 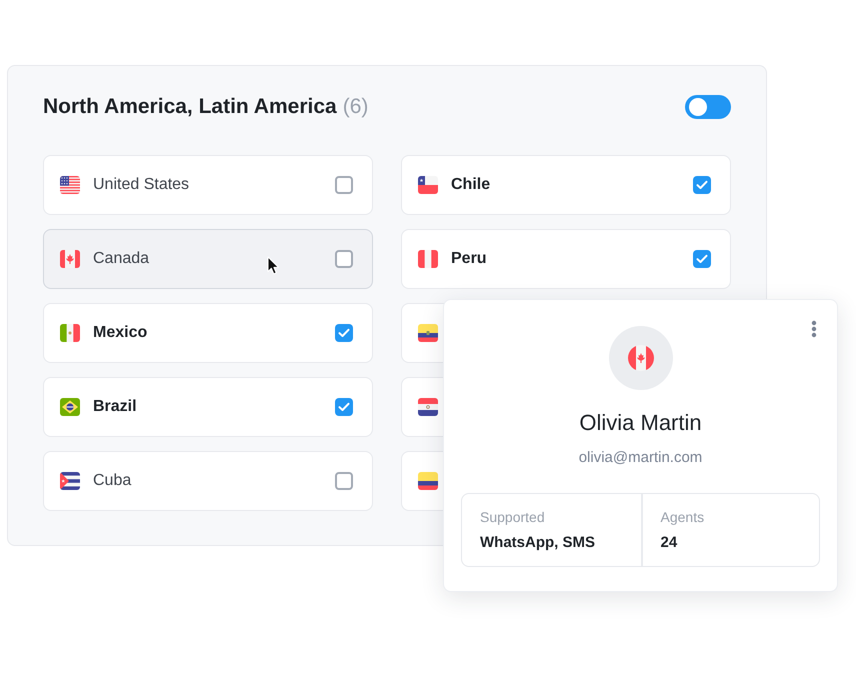 What do you see at coordinates (208, 481) in the screenshot?
I see `country-option: Cuba` at bounding box center [208, 481].